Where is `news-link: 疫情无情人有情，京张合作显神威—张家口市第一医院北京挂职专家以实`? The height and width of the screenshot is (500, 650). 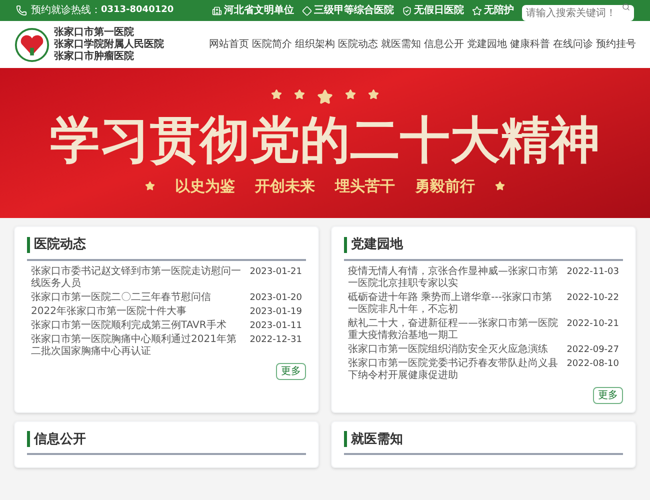
news-link: 疫情无情人有情，京张合作显神威—张家口市第一医院北京挂职专家以实 is located at coordinates (453, 278).